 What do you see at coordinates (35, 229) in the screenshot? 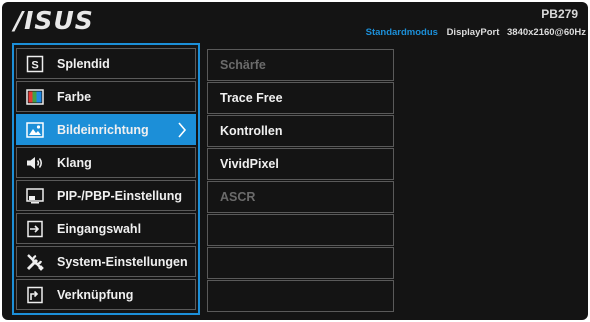
I see `input-icon` at bounding box center [35, 229].